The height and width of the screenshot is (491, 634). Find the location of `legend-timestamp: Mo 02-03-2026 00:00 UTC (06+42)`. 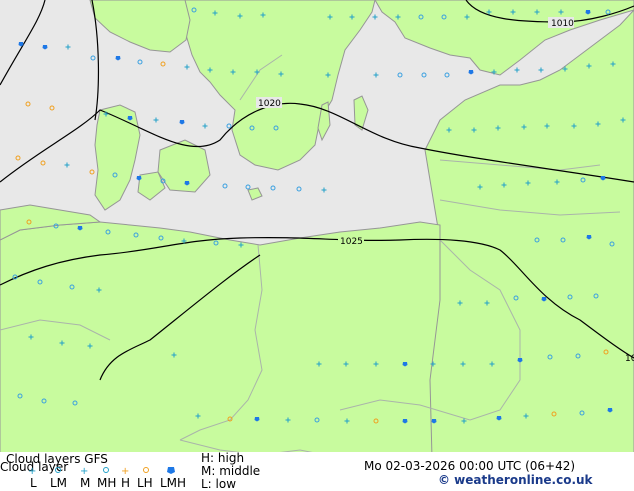

legend-timestamp: Mo 02-03-2026 00:00 UTC (06+42) is located at coordinates (470, 466).